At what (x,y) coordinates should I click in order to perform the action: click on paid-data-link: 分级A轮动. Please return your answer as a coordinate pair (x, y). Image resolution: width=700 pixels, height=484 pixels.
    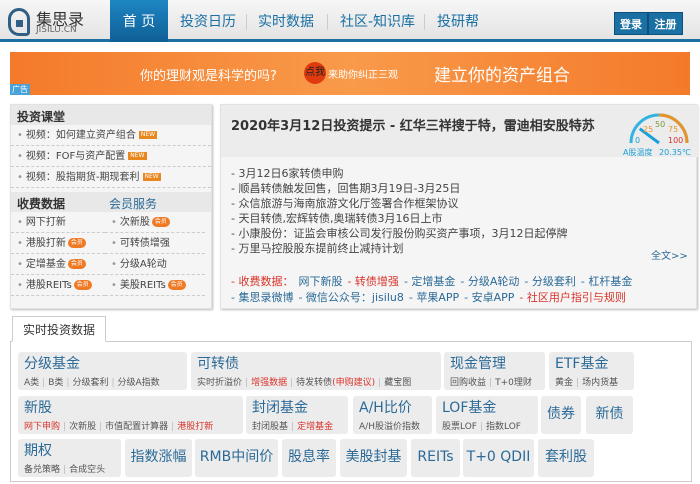
    Looking at the image, I should click on (155, 264).